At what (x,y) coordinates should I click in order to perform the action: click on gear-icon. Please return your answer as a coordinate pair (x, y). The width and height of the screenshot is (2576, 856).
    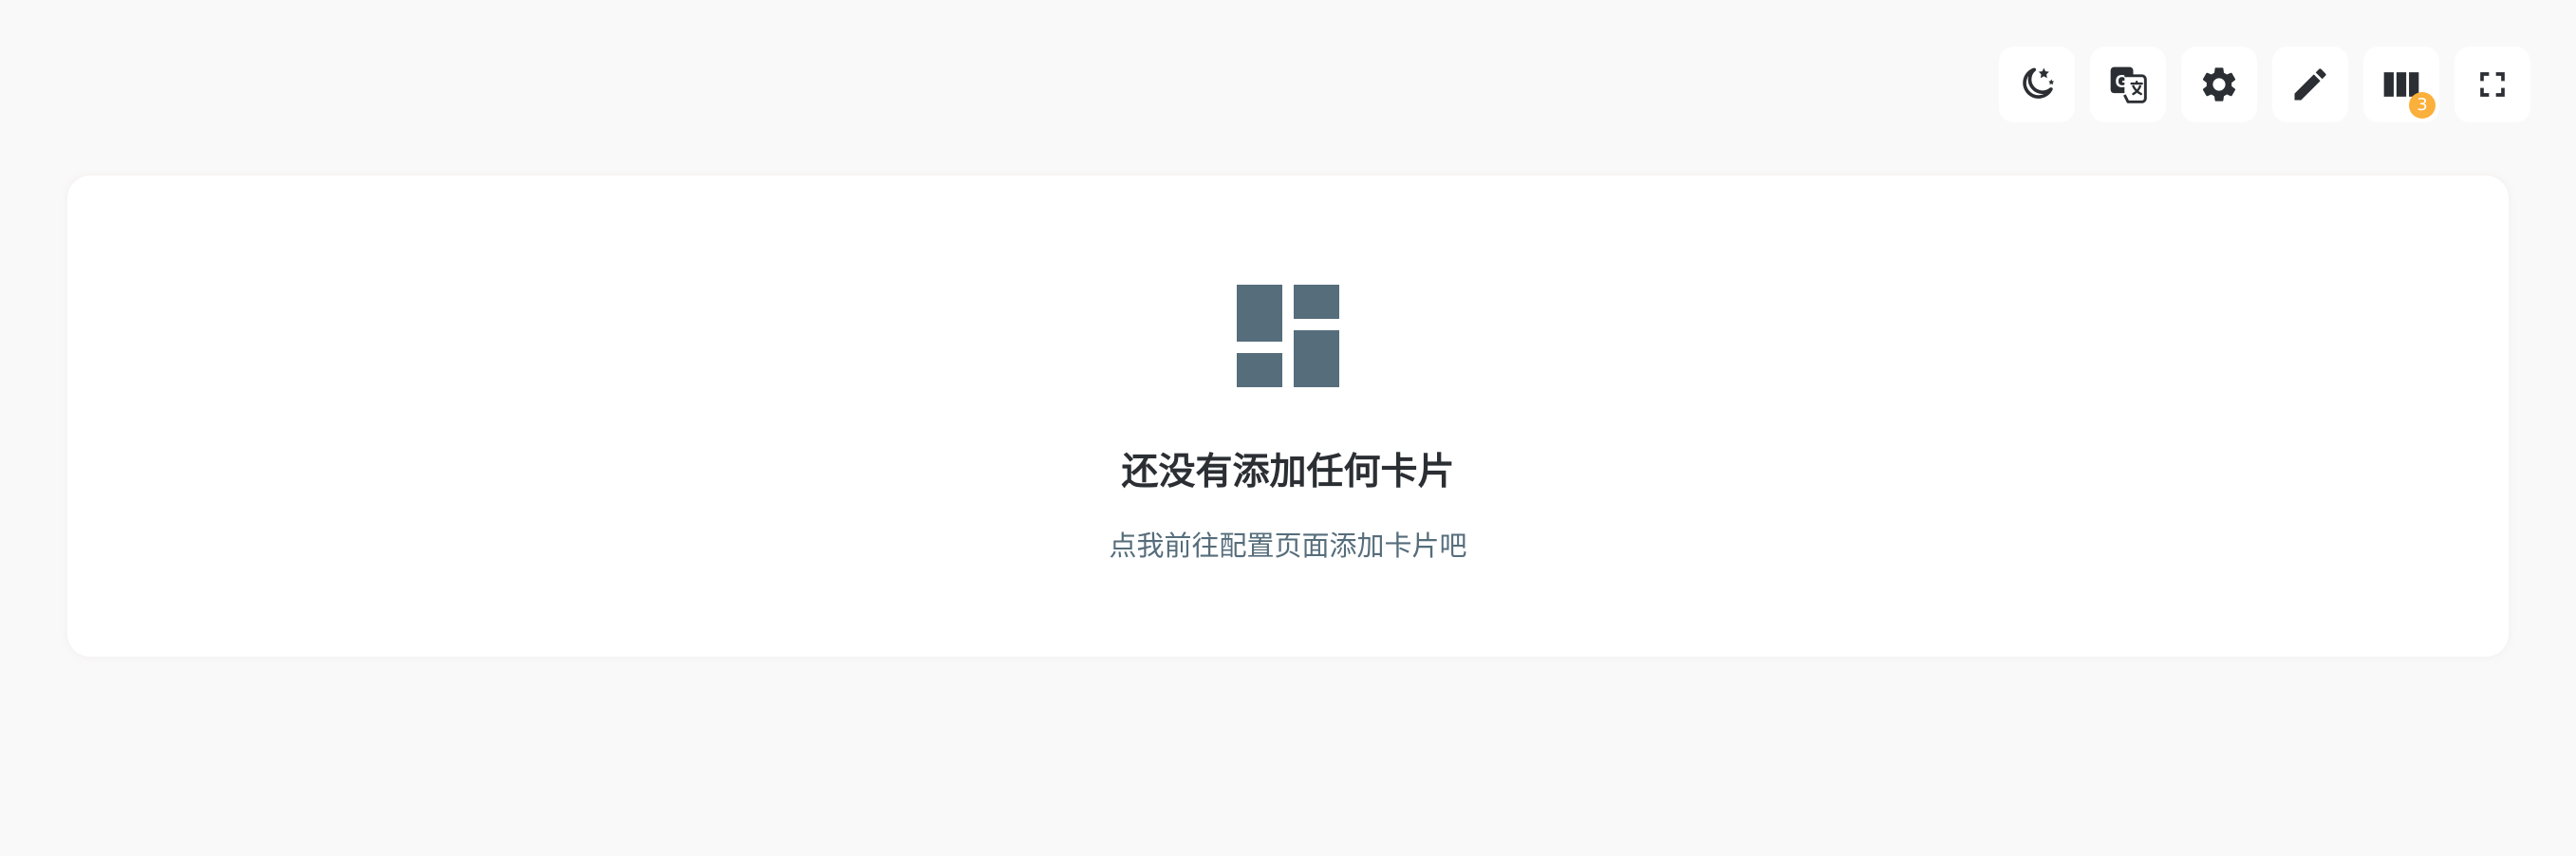
    Looking at the image, I should click on (2219, 85).